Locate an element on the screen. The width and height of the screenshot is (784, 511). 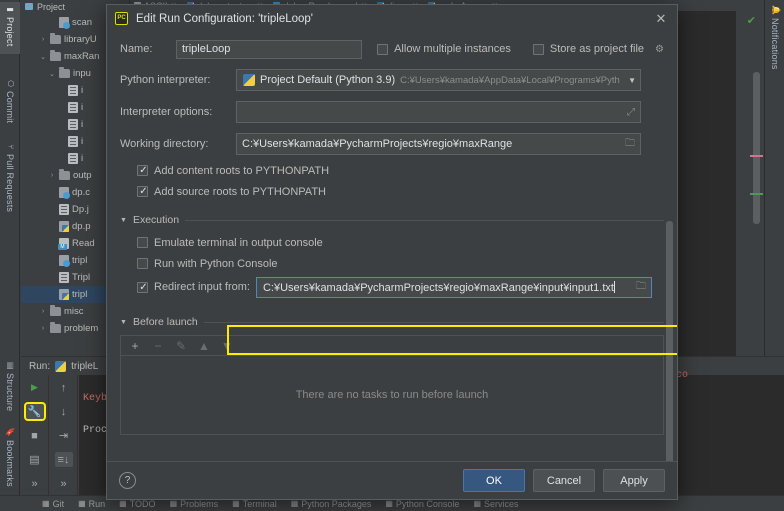
next-occurrence-button: ↓ is located at coordinates (64, 411).